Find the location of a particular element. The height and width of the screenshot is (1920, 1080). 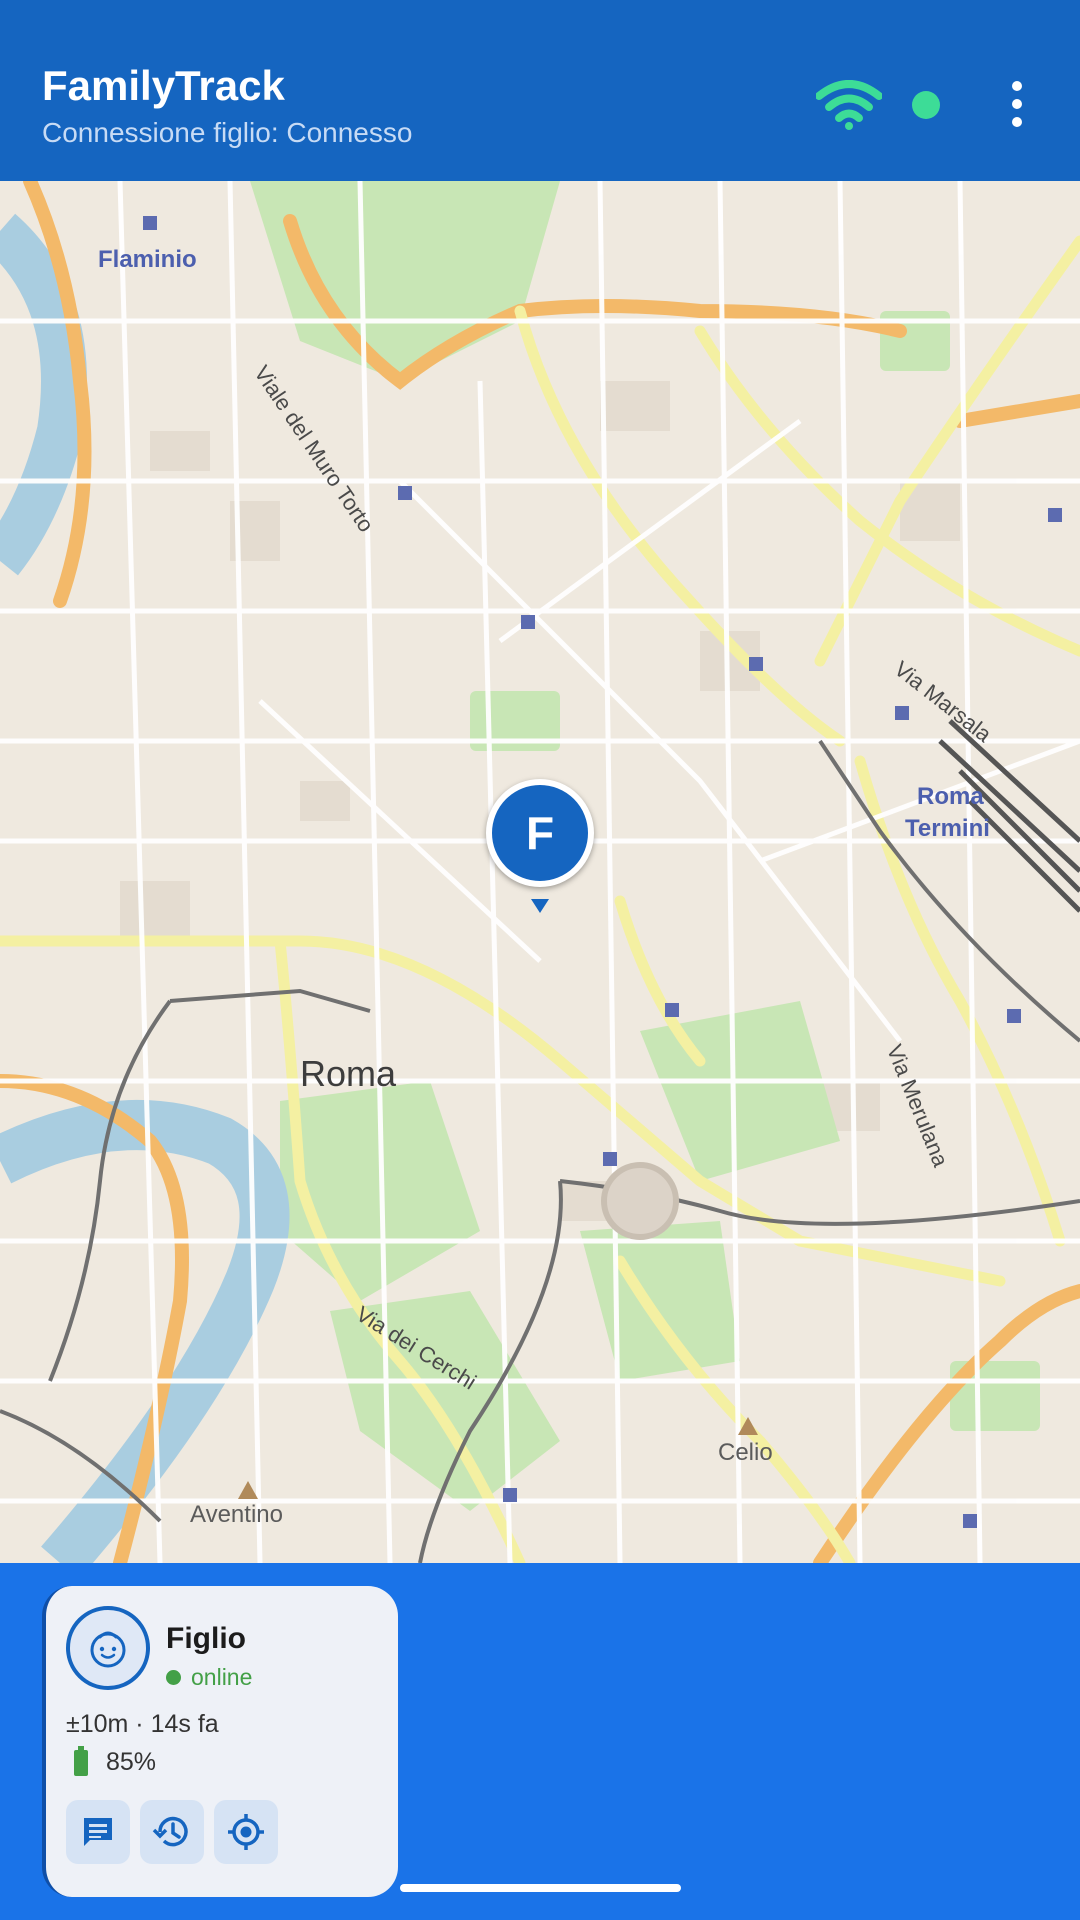

child-name: Figlio is located at coordinates (206, 1638).